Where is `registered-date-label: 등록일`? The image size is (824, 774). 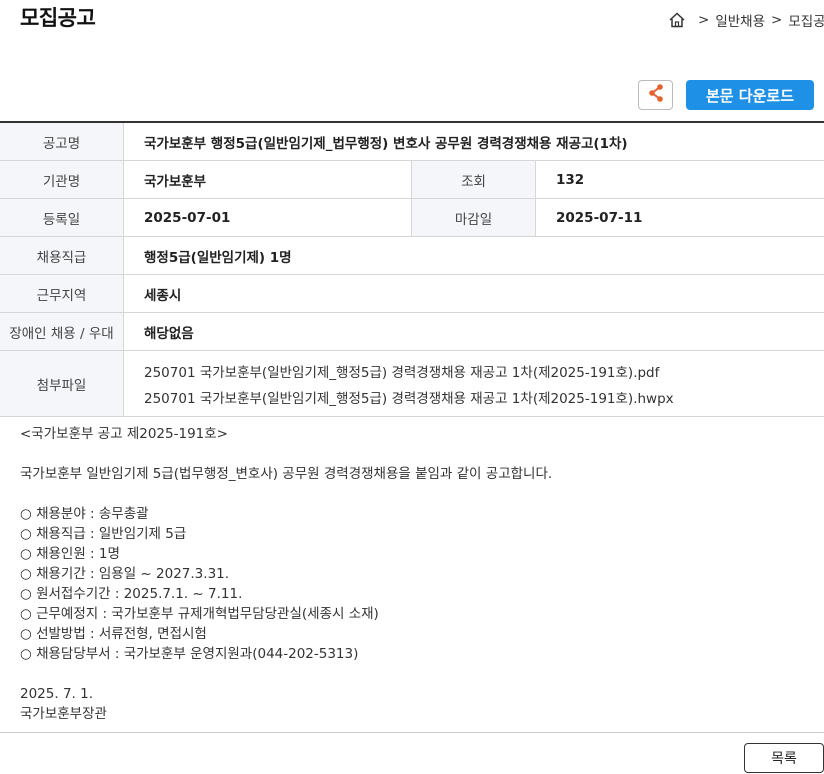 registered-date-label: 등록일 is located at coordinates (62, 217).